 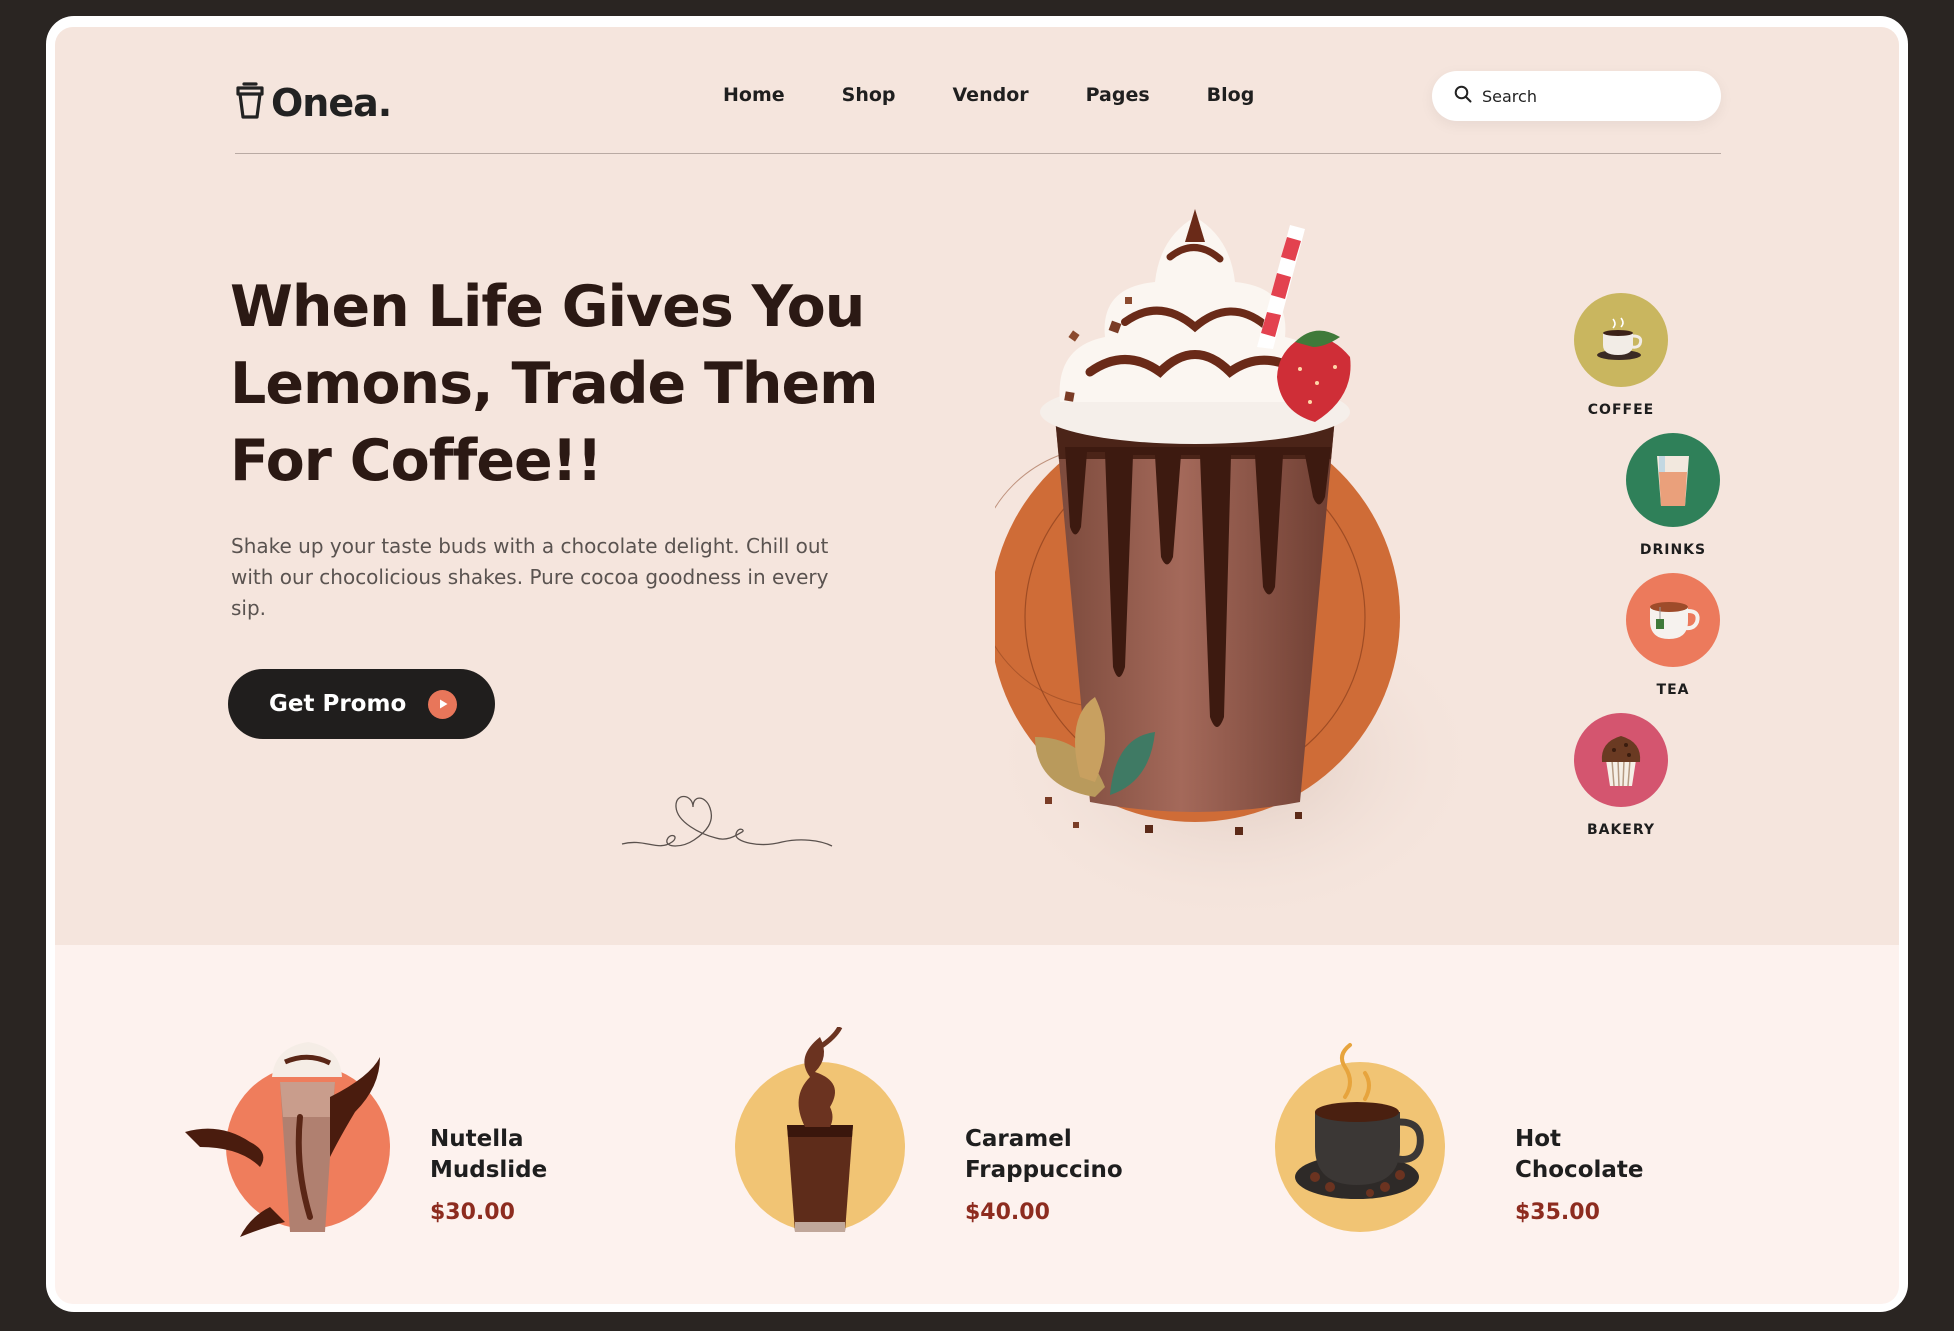 What do you see at coordinates (477, 1139) in the screenshot?
I see `product-name-line: Nutella` at bounding box center [477, 1139].